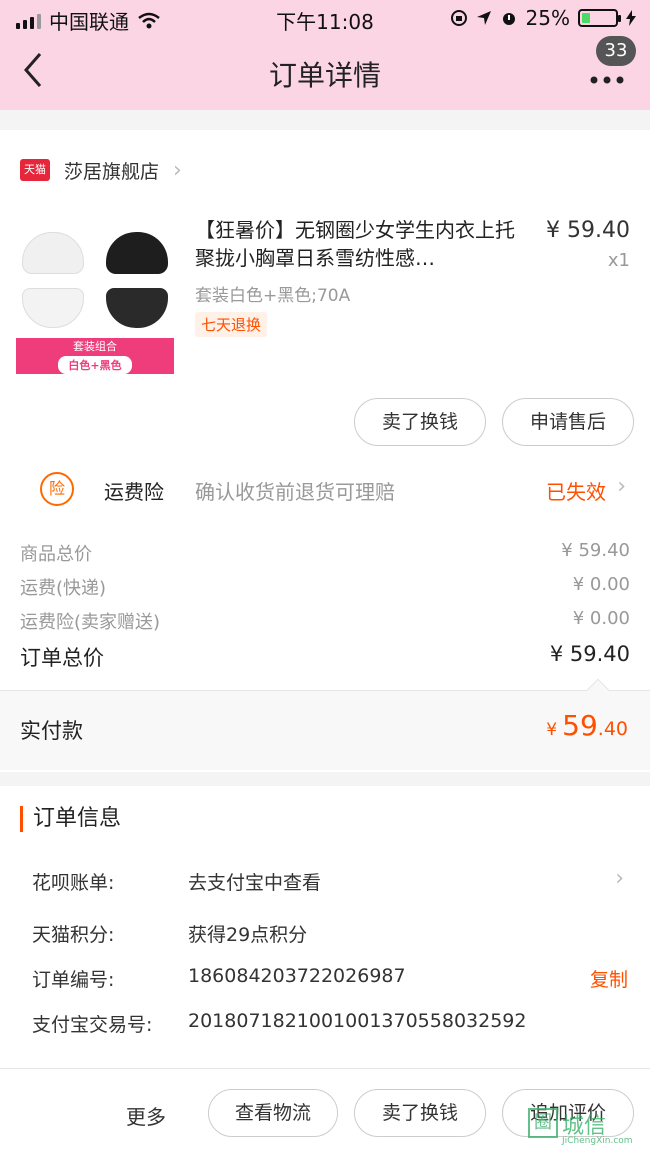 The height and width of the screenshot is (1156, 650). Describe the element at coordinates (325, 553) in the screenshot. I see `fee-row-goods: 商品总价 ¥ 59.40` at that location.